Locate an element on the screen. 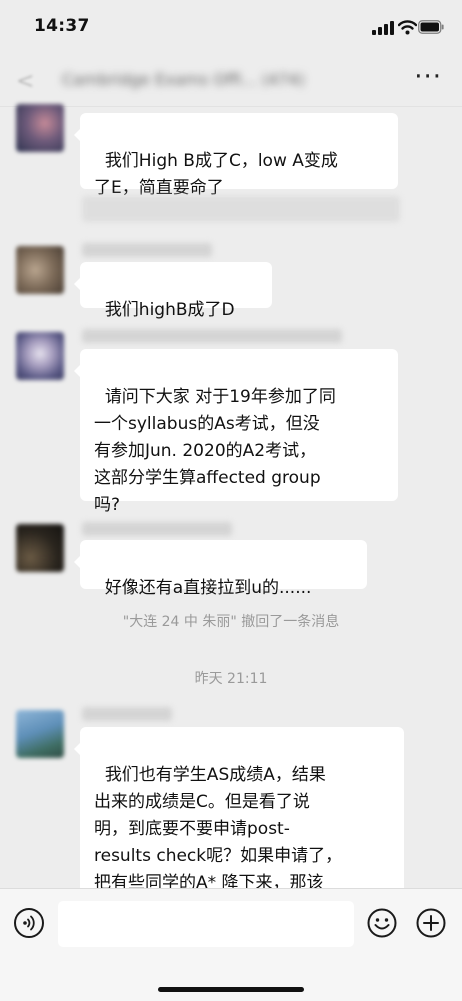 The width and height of the screenshot is (462, 1001). status-time: 14:37 is located at coordinates (62, 26).